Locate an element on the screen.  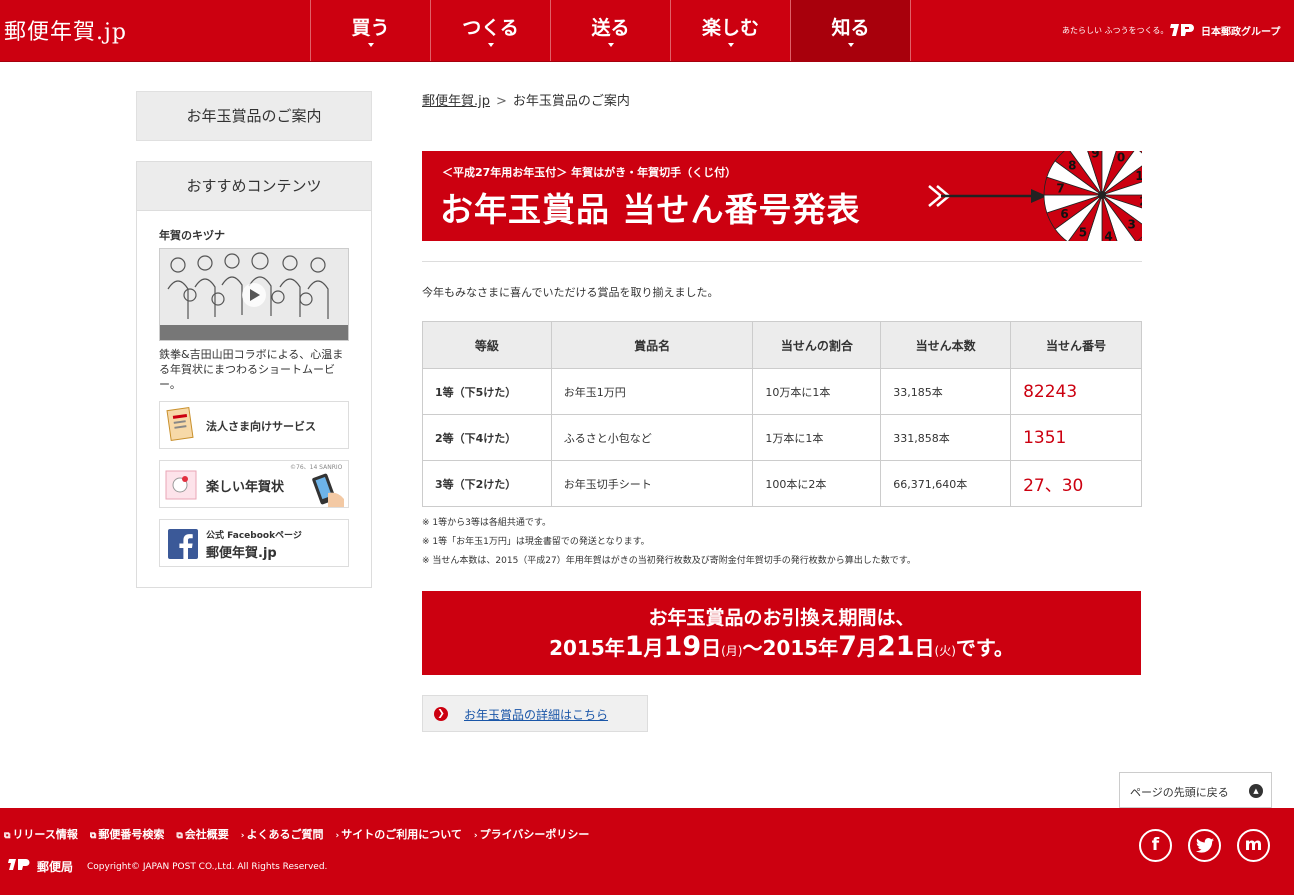
period-tilde: ～ is located at coordinates (752, 648).